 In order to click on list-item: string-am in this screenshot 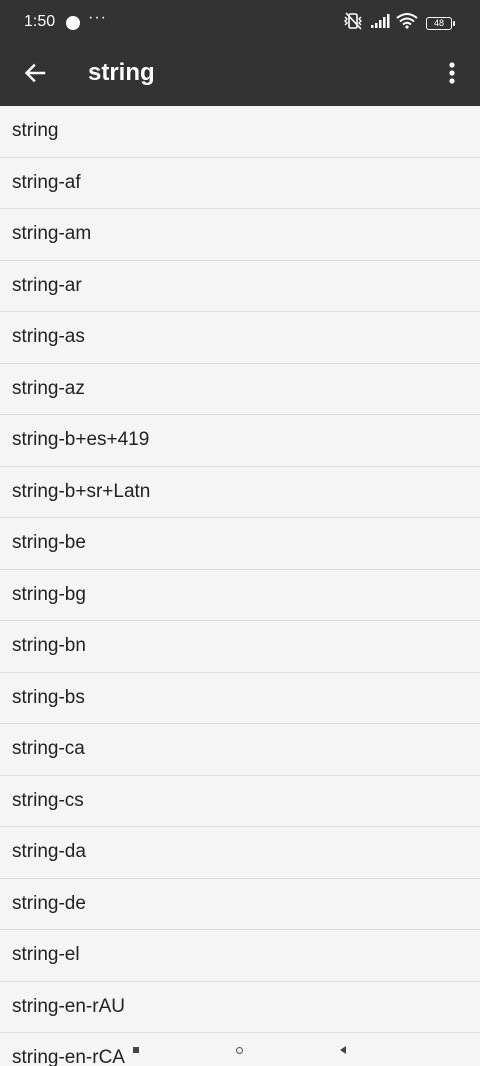, I will do `click(240, 235)`.